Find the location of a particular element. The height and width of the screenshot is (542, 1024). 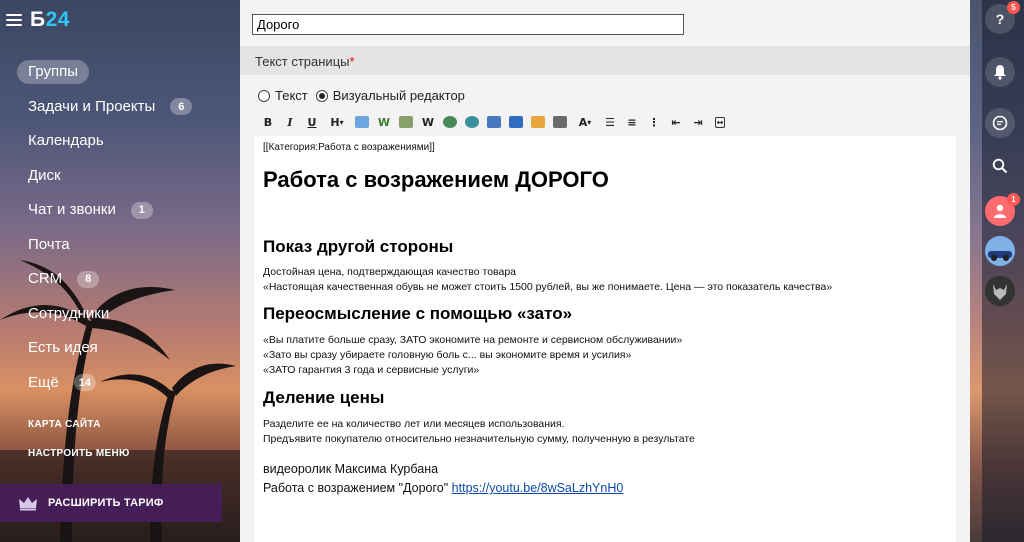

help-button: ? 5 is located at coordinates (1002, 17).